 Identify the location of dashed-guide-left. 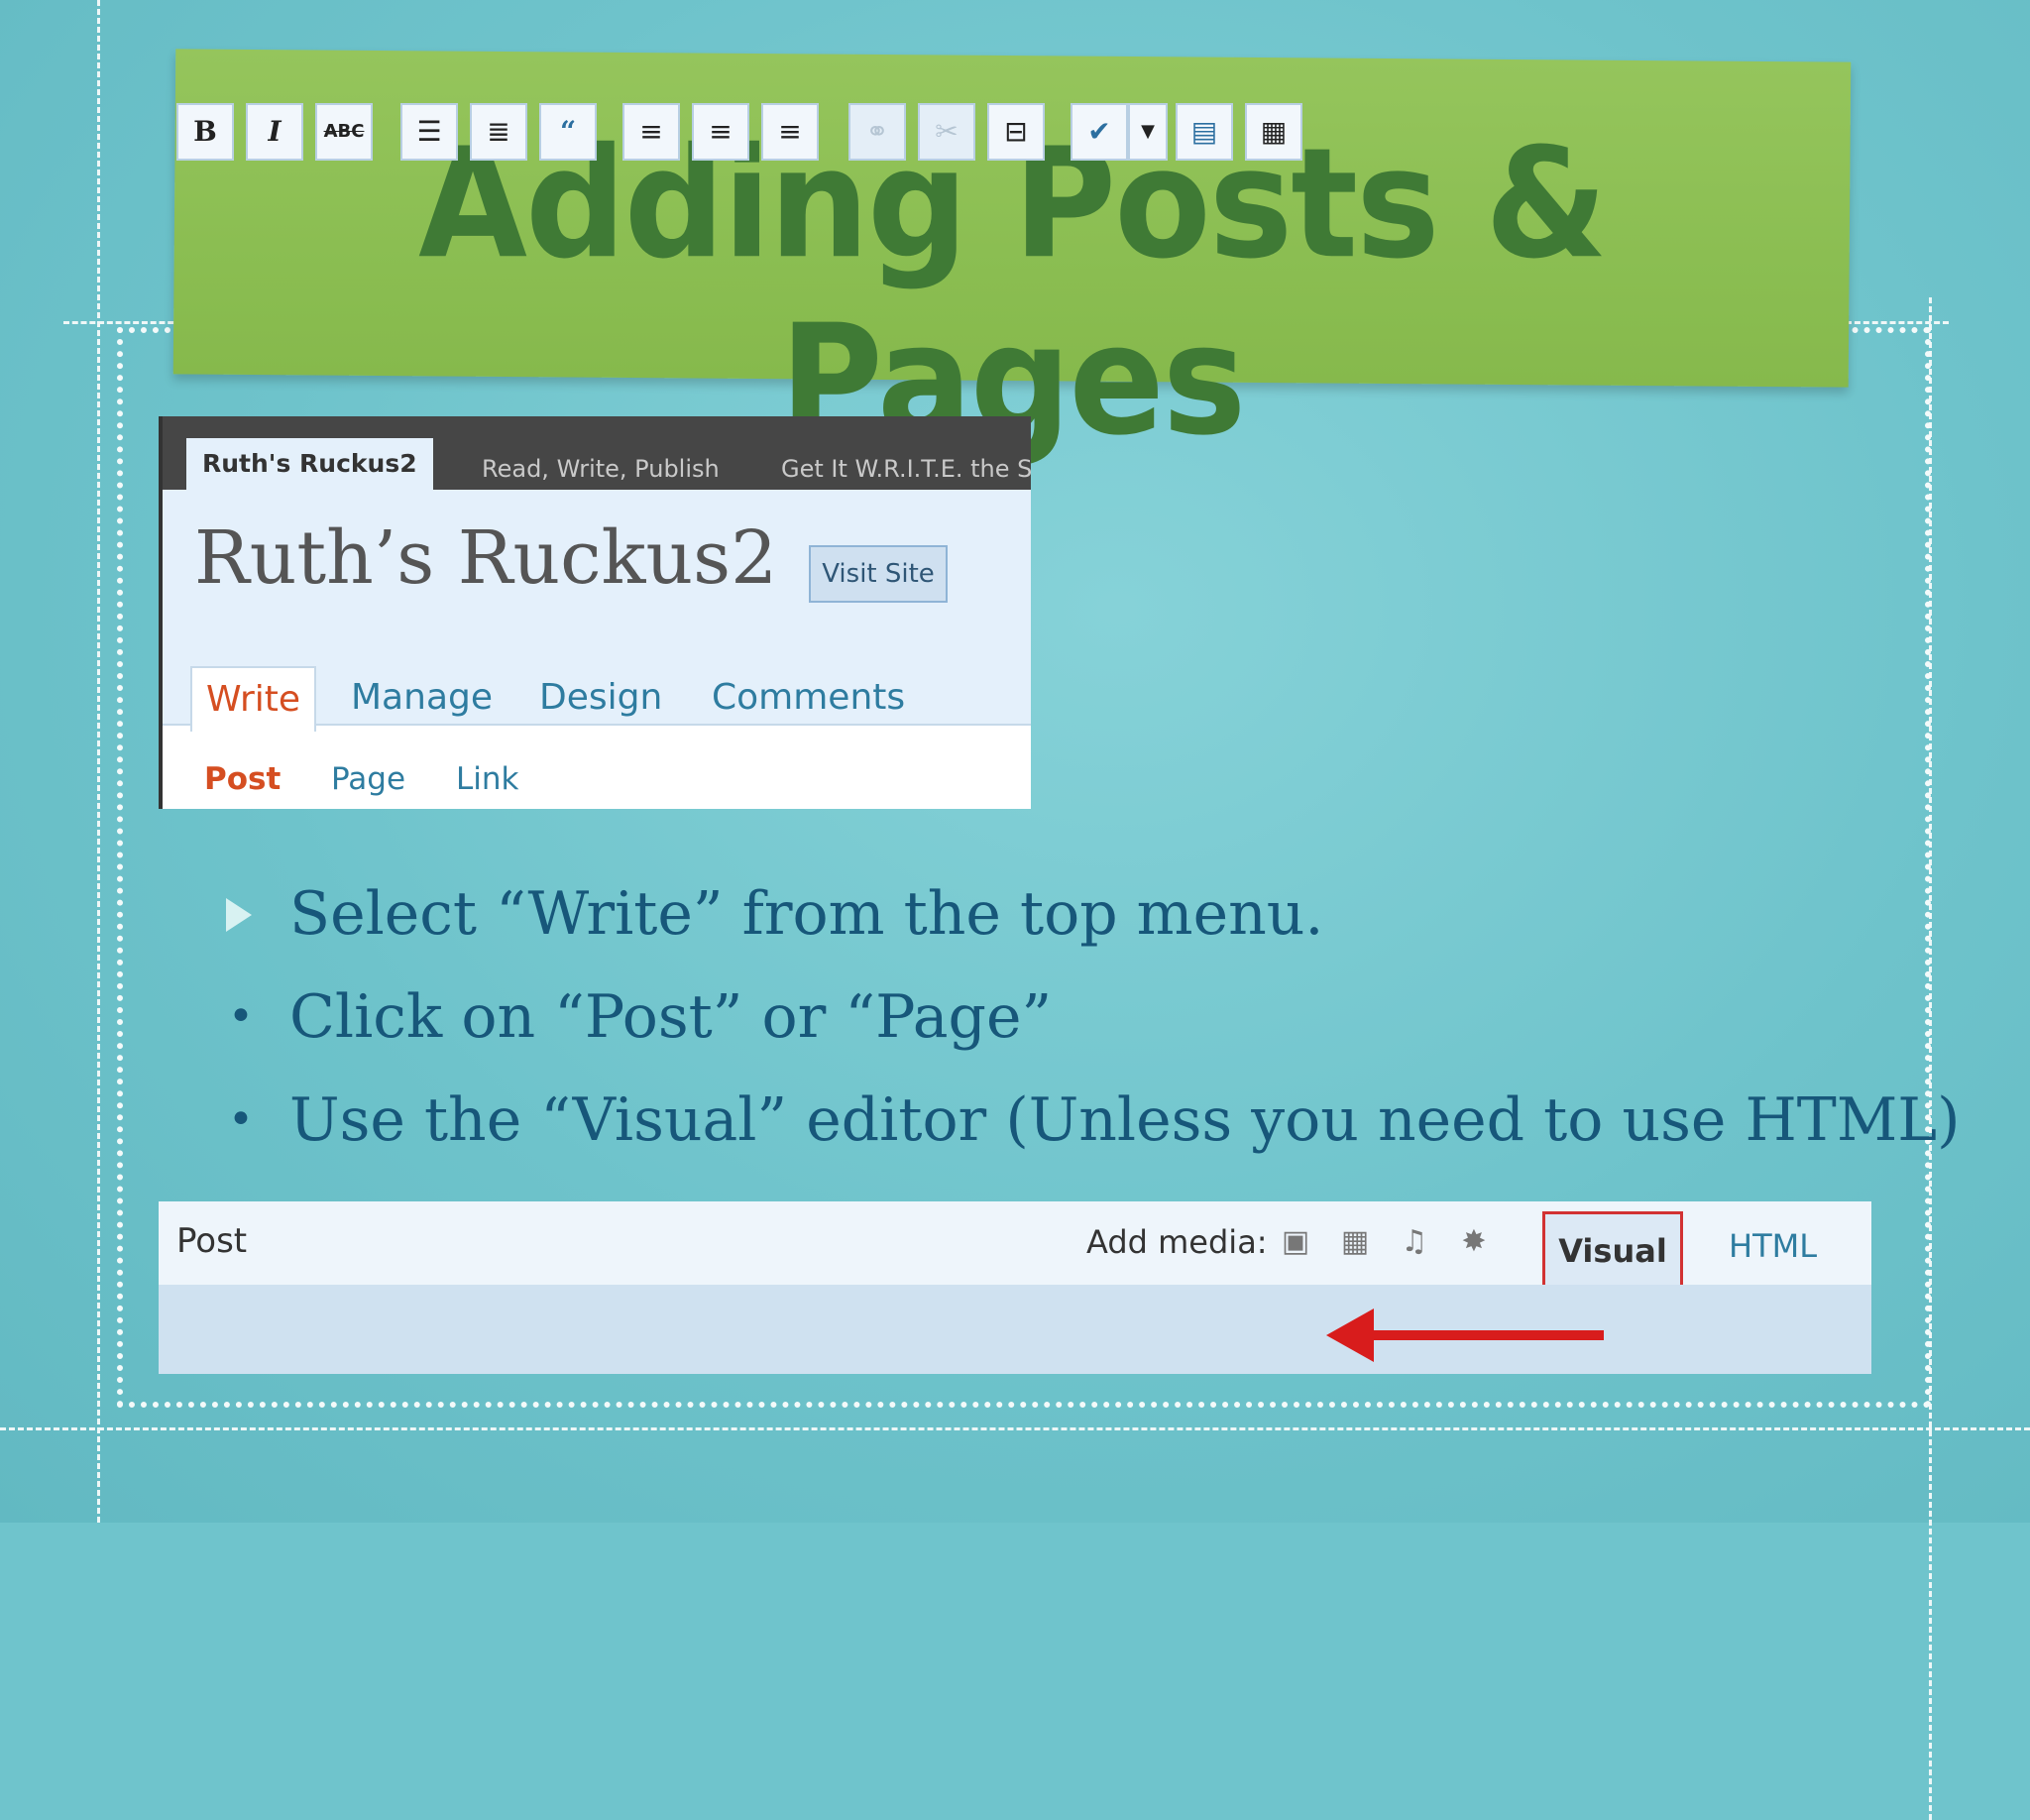
(98, 761).